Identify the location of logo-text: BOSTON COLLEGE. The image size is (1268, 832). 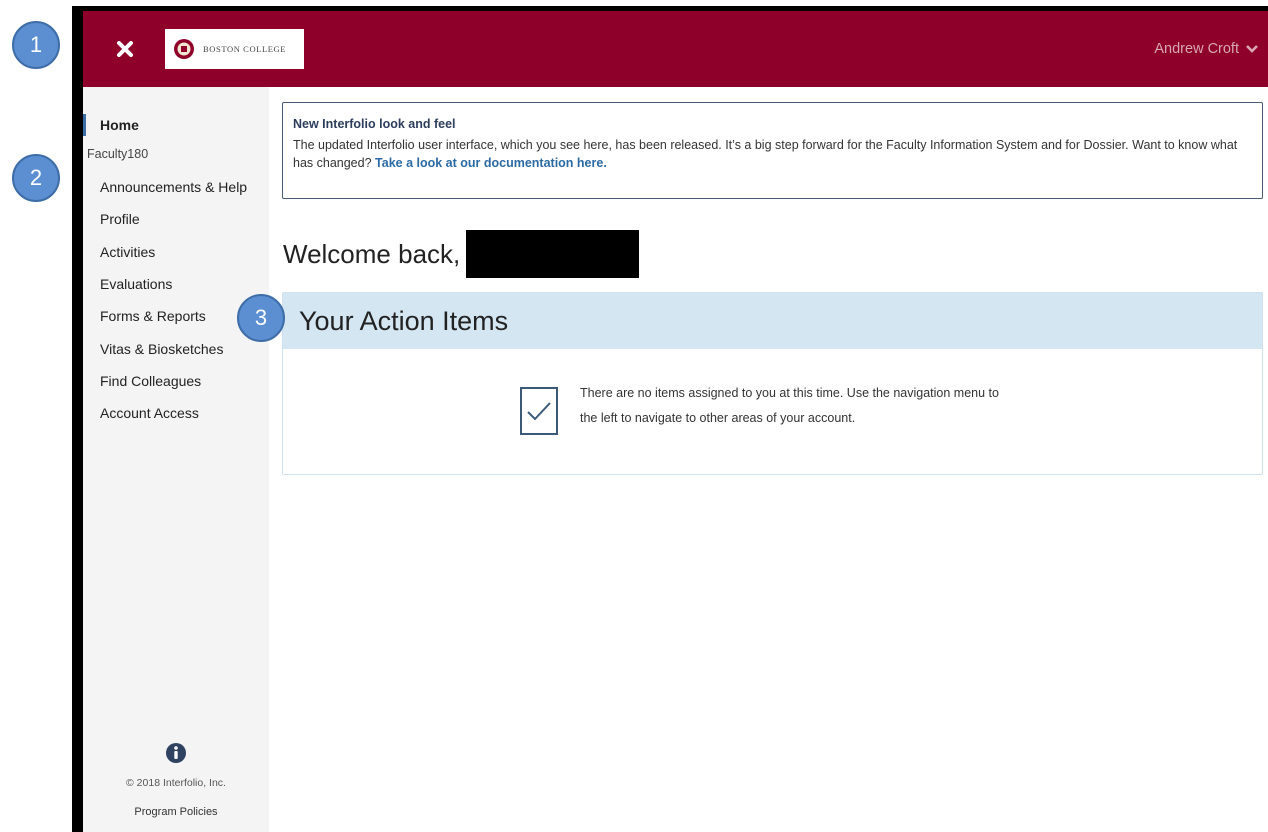
(245, 49).